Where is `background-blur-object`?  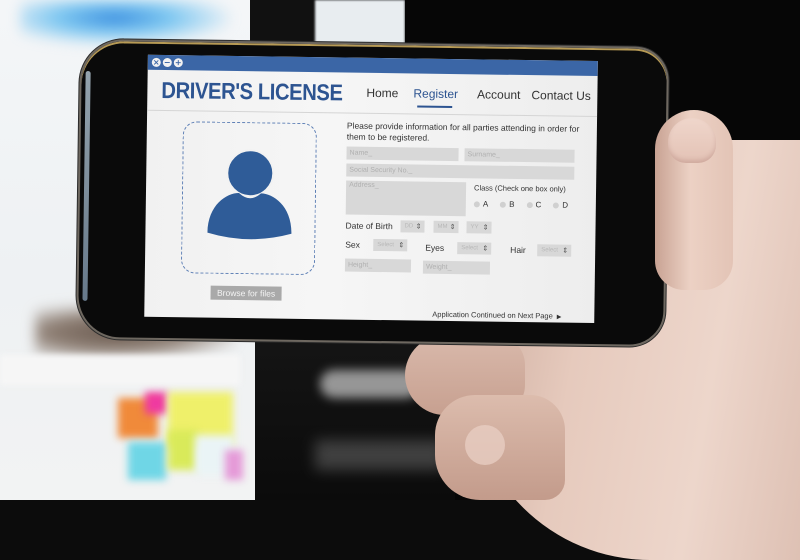
background-blur-object is located at coordinates (380, 455).